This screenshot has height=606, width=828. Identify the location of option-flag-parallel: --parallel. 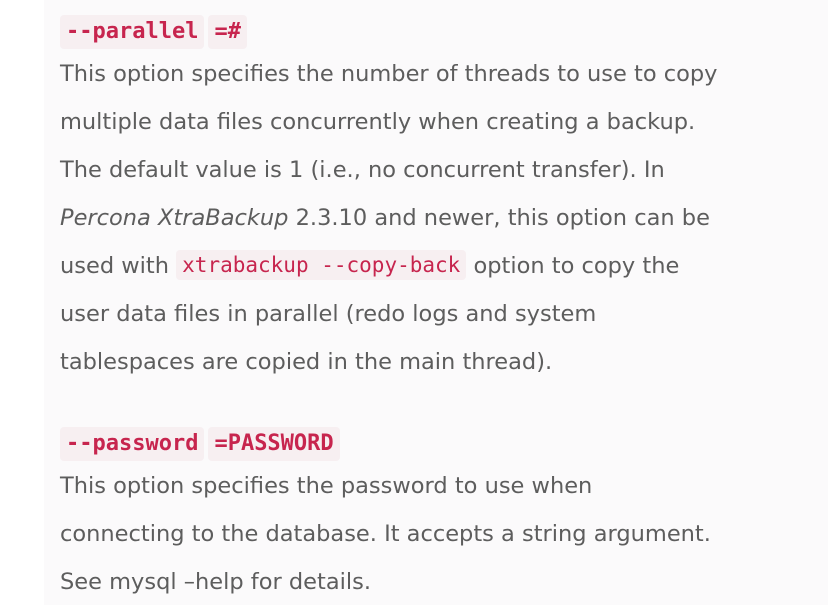
(132, 32).